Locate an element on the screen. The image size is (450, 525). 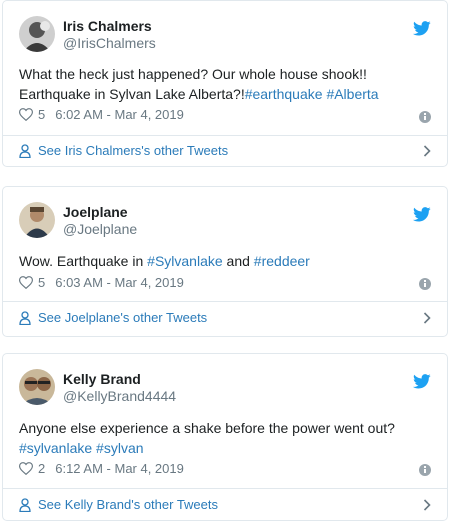
author-handle: @IrisChalmers is located at coordinates (109, 43).